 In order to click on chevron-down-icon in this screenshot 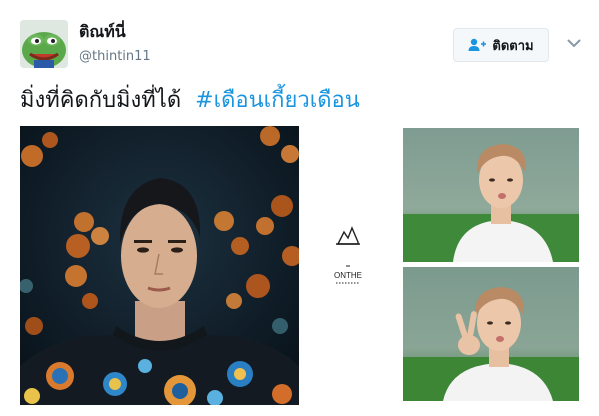, I will do `click(574, 43)`.